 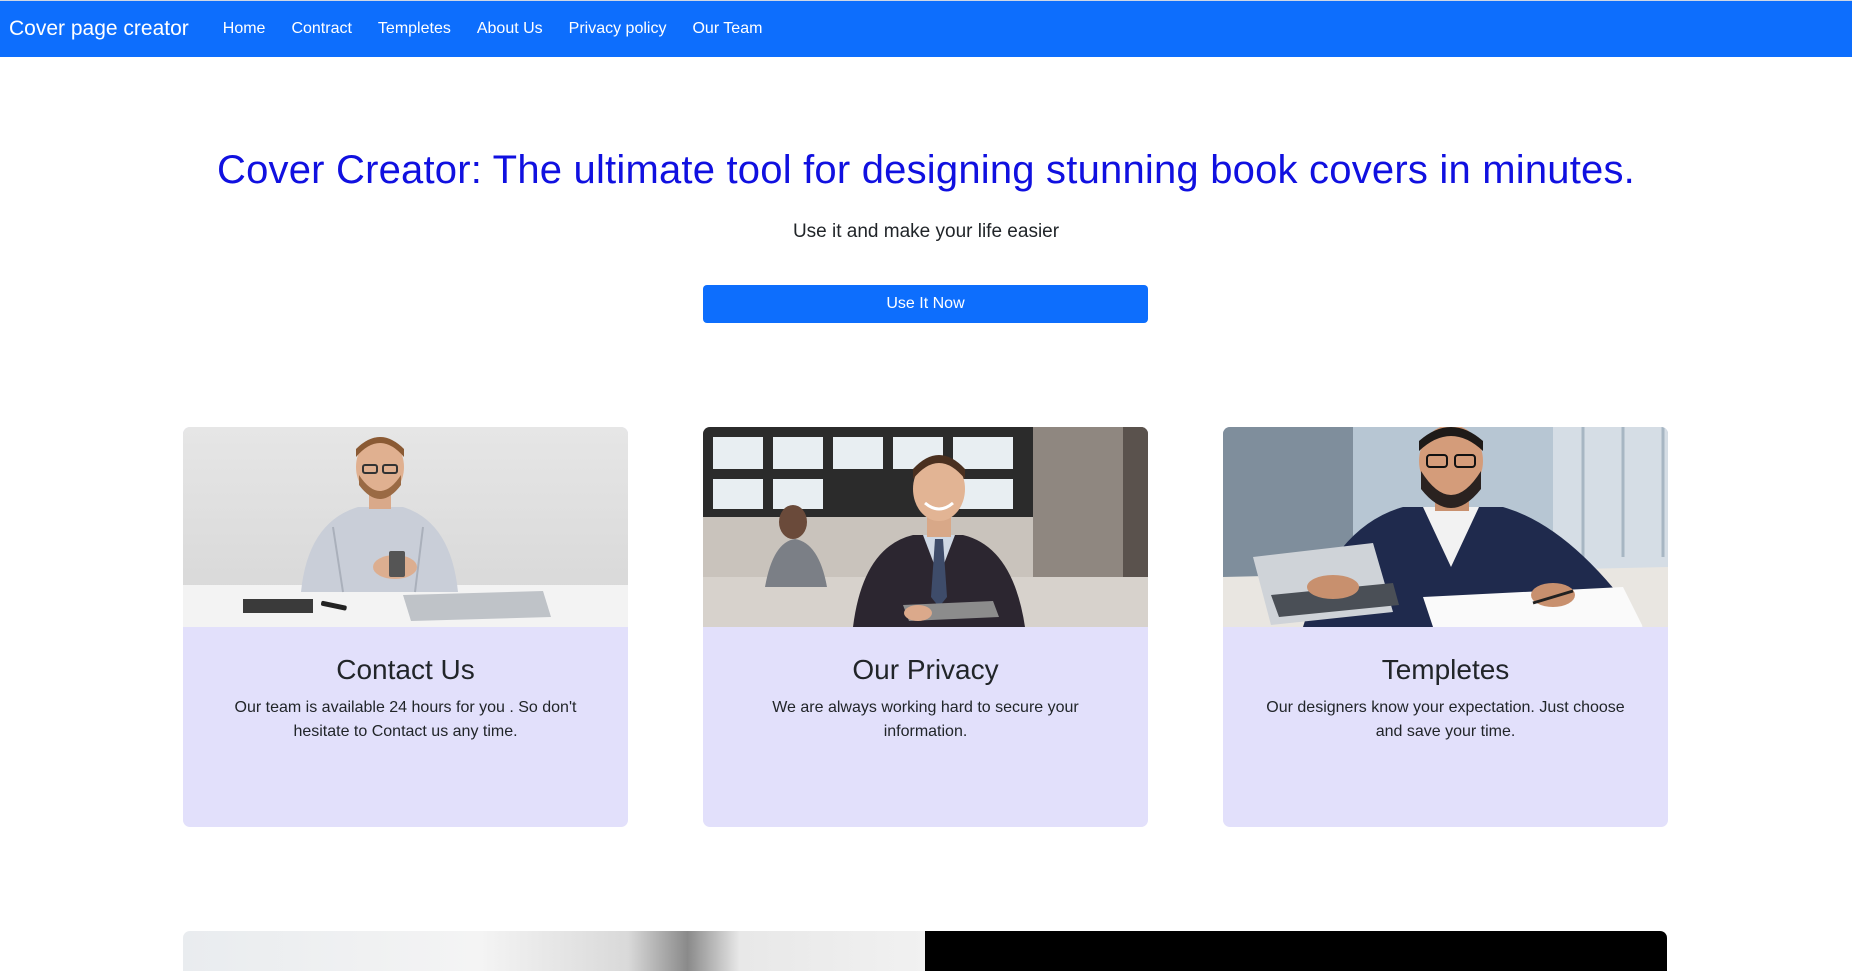 What do you see at coordinates (1445, 669) in the screenshot?
I see `card-title: Templetes` at bounding box center [1445, 669].